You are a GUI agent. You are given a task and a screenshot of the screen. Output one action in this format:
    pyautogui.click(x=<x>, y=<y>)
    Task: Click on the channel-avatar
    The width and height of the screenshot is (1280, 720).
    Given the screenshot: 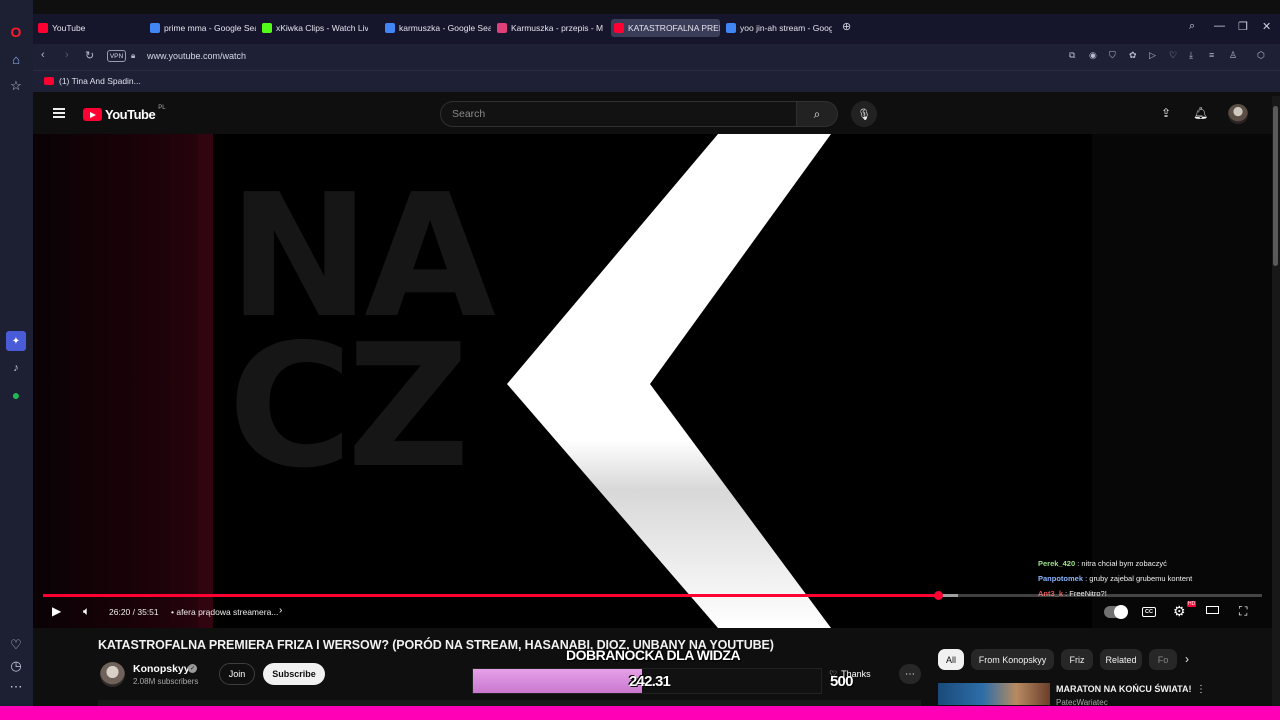 What is the action you would take?
    pyautogui.click(x=112, y=674)
    